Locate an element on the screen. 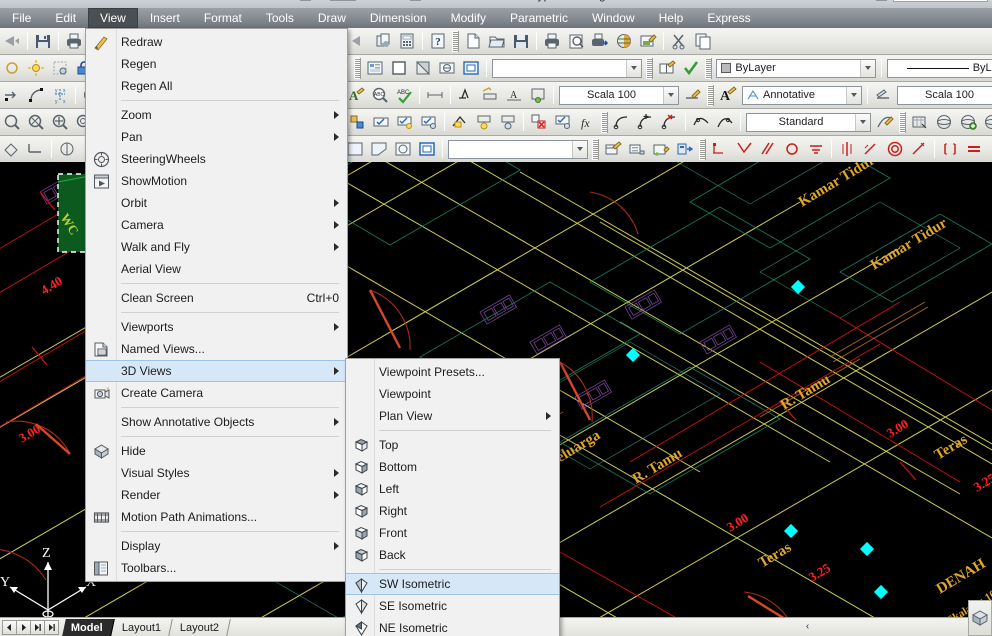 The width and height of the screenshot is (992, 636). arc-dim-icon is located at coordinates (36, 95).